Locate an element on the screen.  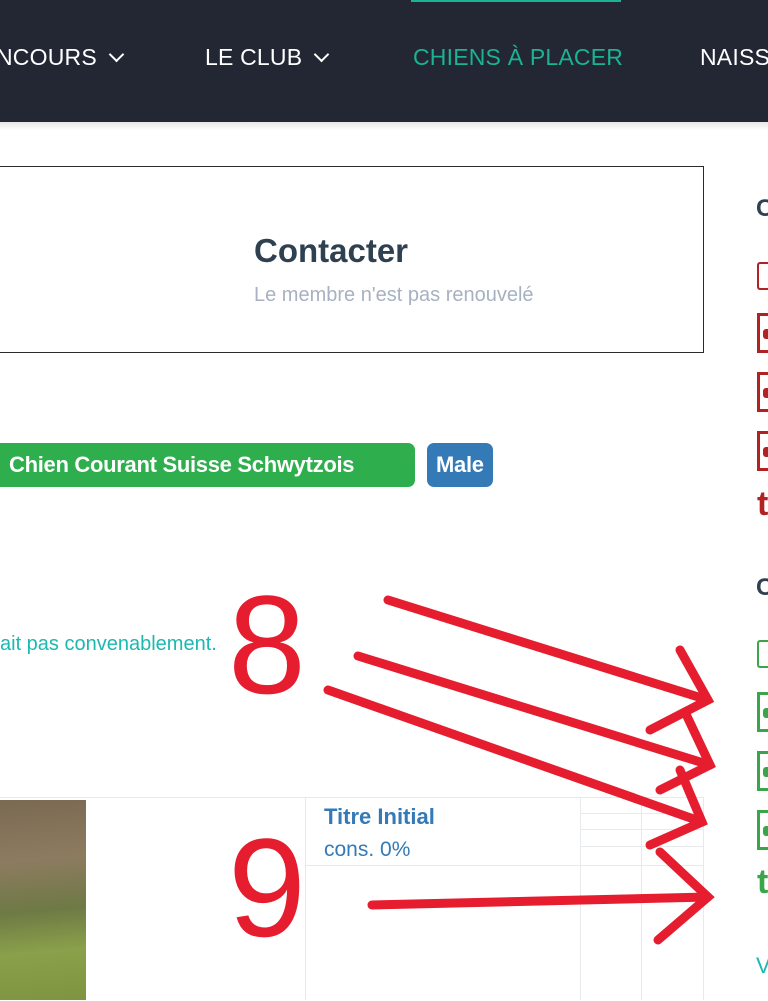
title-value: cons. 0% is located at coordinates (367, 849).